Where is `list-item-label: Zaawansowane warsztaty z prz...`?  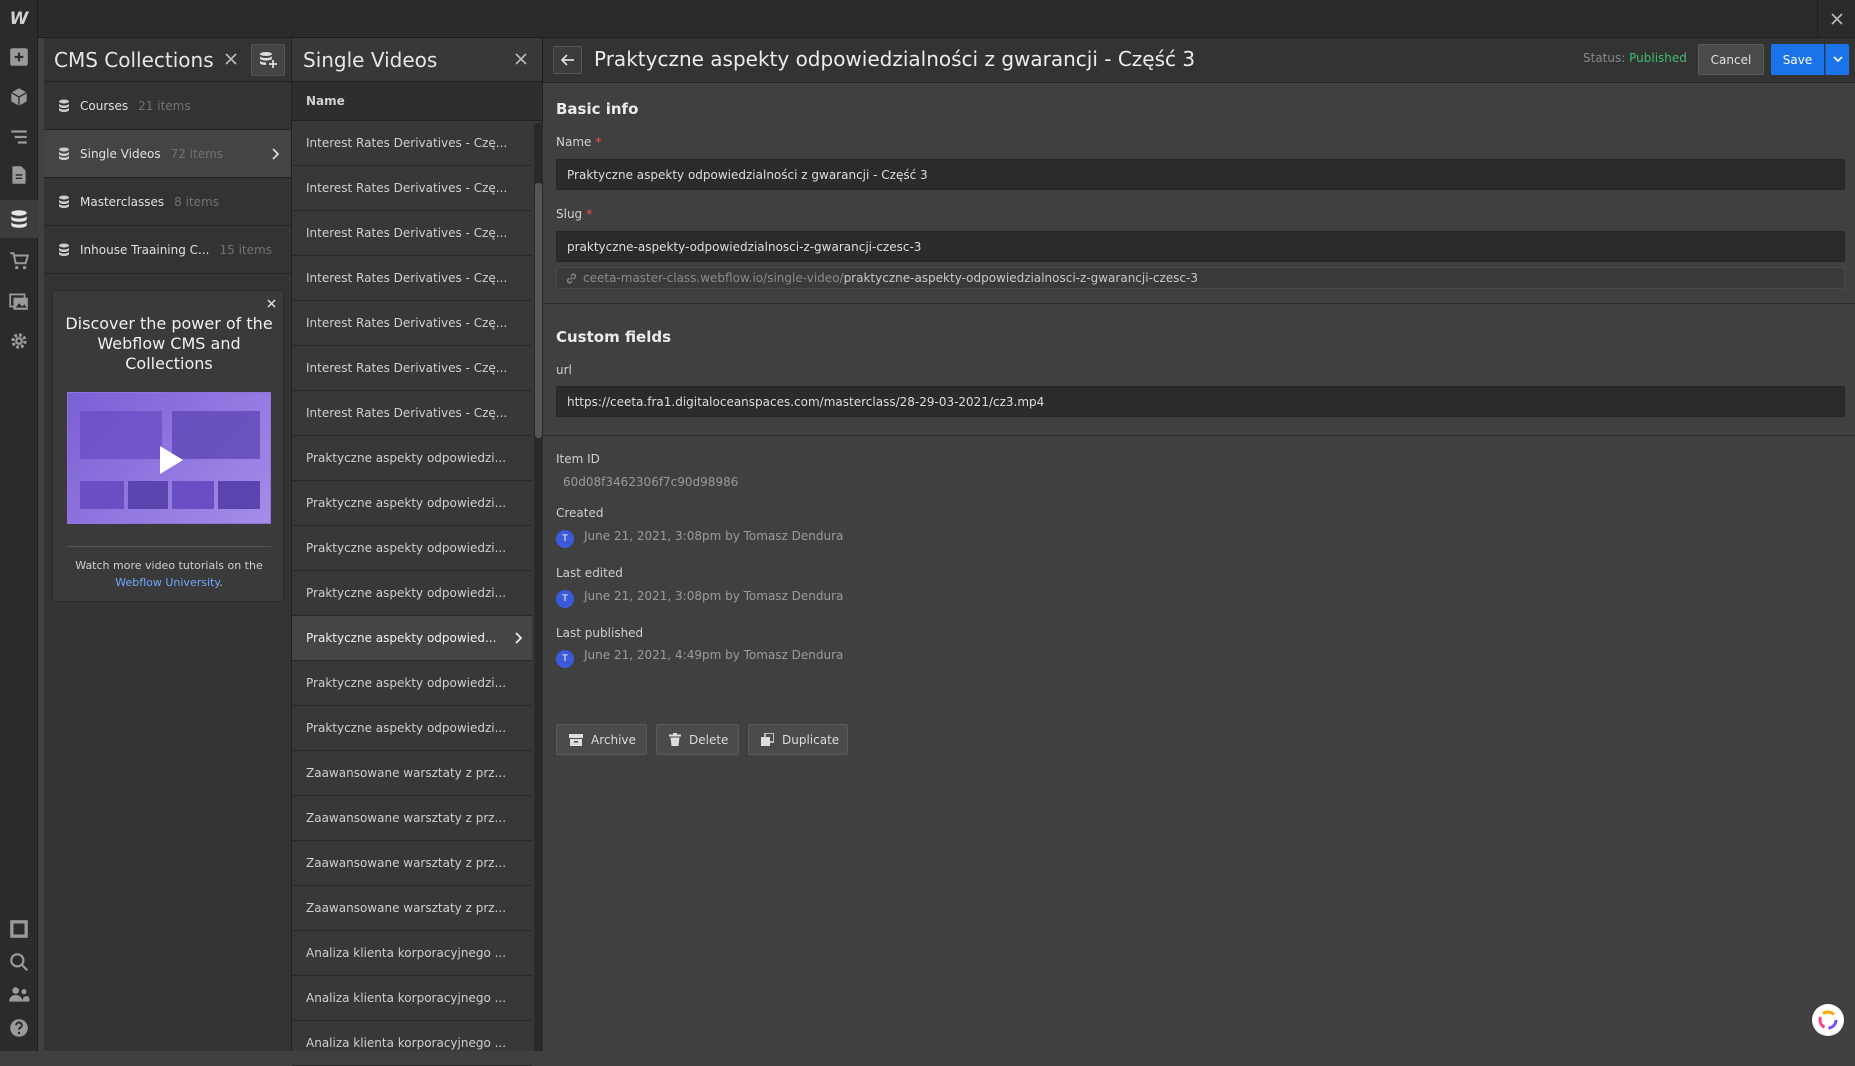 list-item-label: Zaawansowane warsztaty z prz... is located at coordinates (406, 773).